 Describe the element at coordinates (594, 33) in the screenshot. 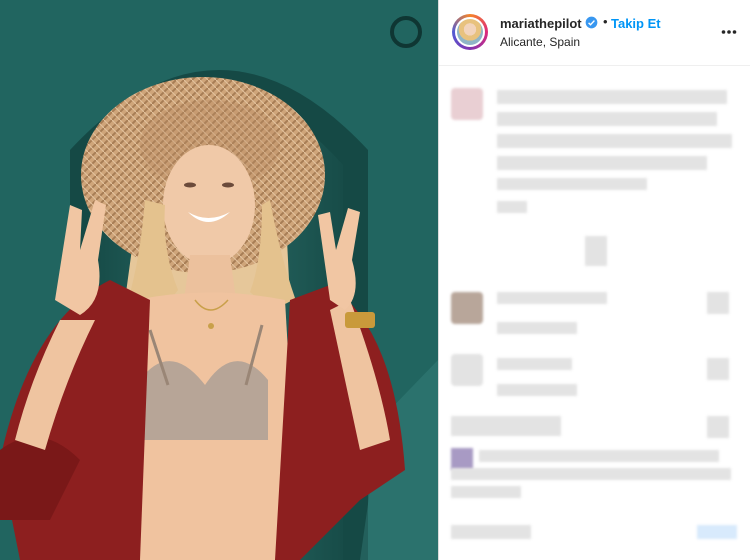

I see `post-header: mariathepilot • Takip Et Alicante, Spain` at that location.